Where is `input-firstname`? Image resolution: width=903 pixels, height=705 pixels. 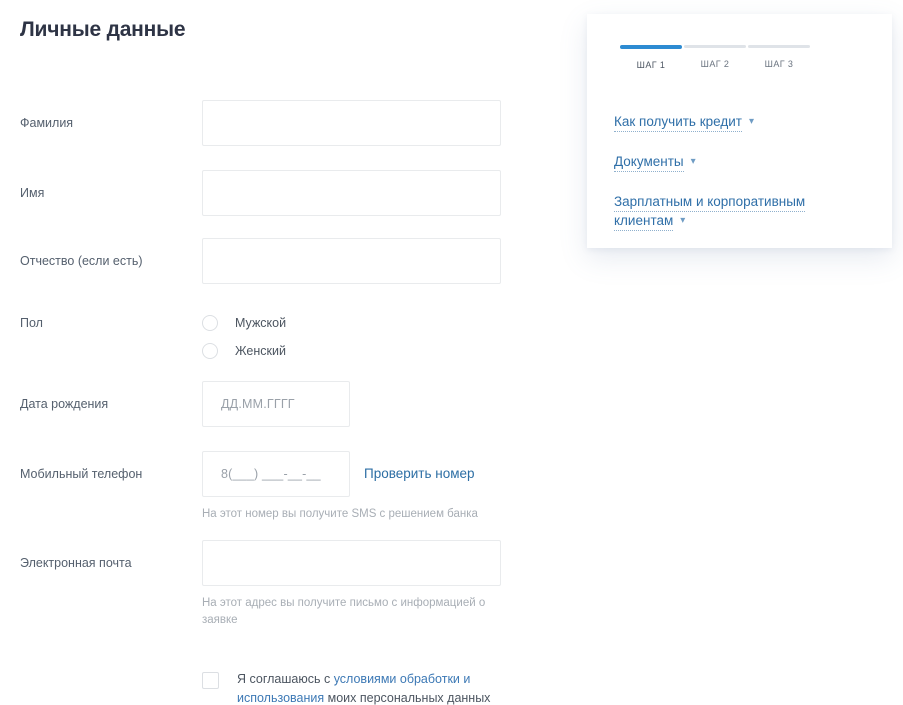
input-firstname is located at coordinates (351, 193).